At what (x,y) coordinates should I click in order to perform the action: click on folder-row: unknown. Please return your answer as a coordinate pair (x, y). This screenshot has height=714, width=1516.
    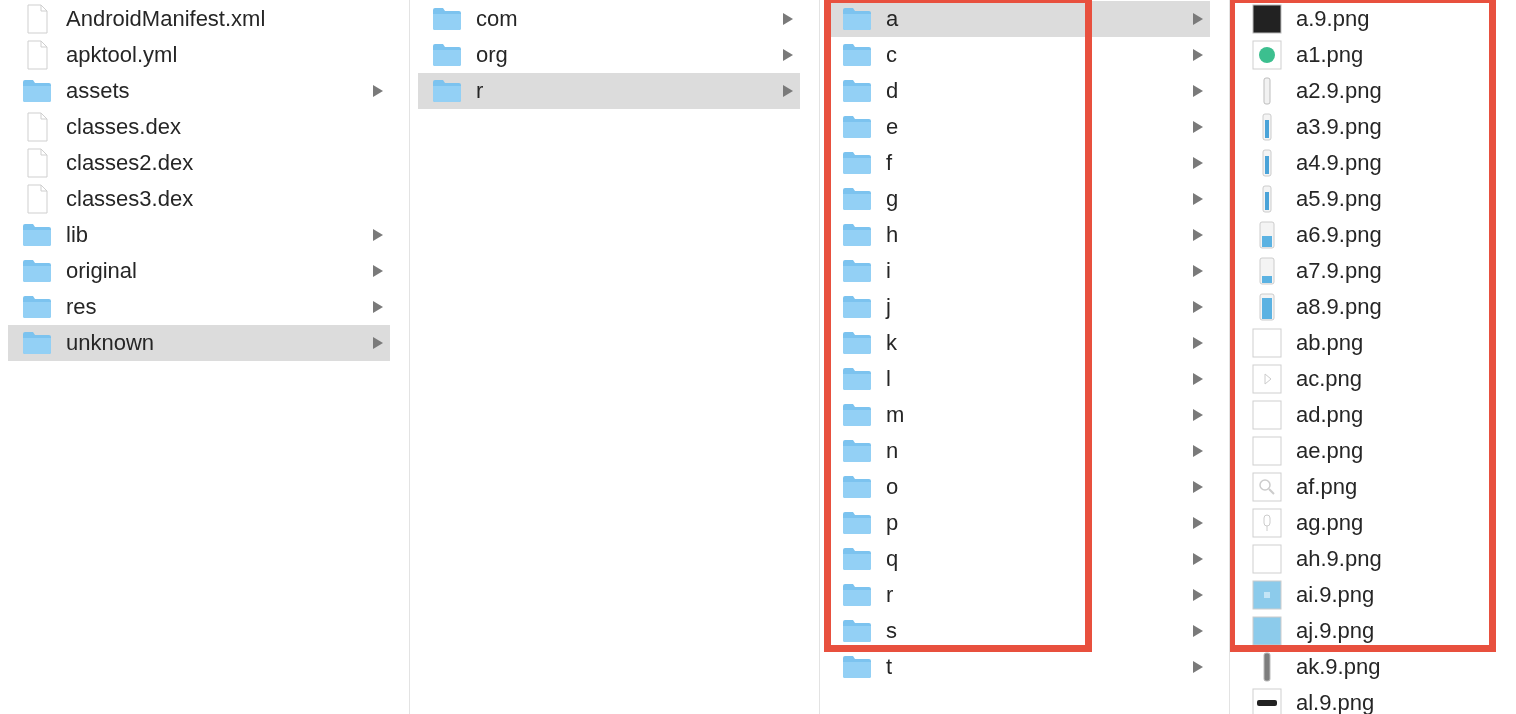
    Looking at the image, I should click on (199, 343).